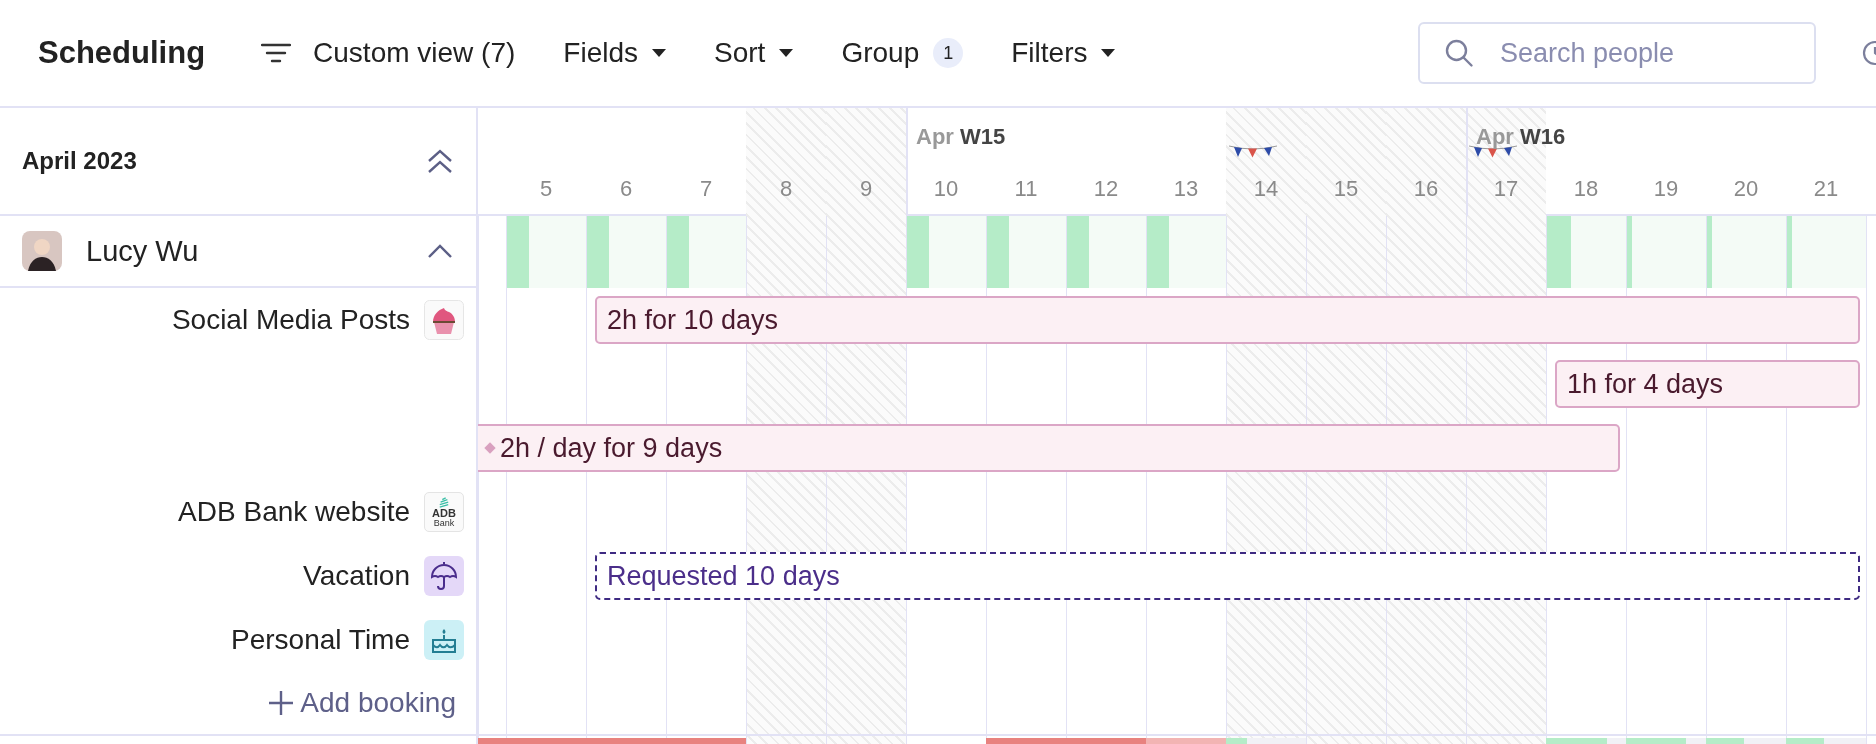 The height and width of the screenshot is (744, 1876). Describe the element at coordinates (1707, 384) in the screenshot. I see `booking-bar: 1h for 4 days` at that location.